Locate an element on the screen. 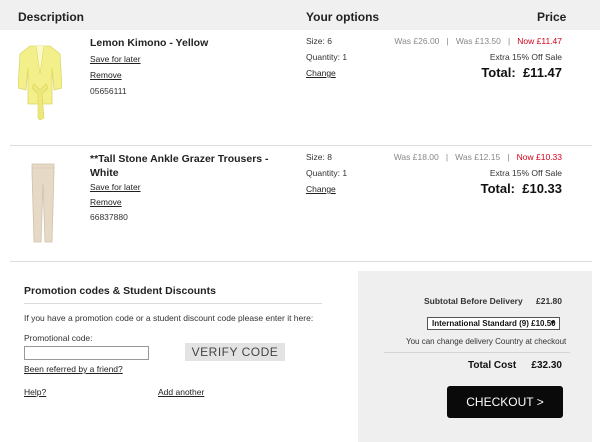 The height and width of the screenshot is (442, 600). promo-code-input is located at coordinates (86, 353).